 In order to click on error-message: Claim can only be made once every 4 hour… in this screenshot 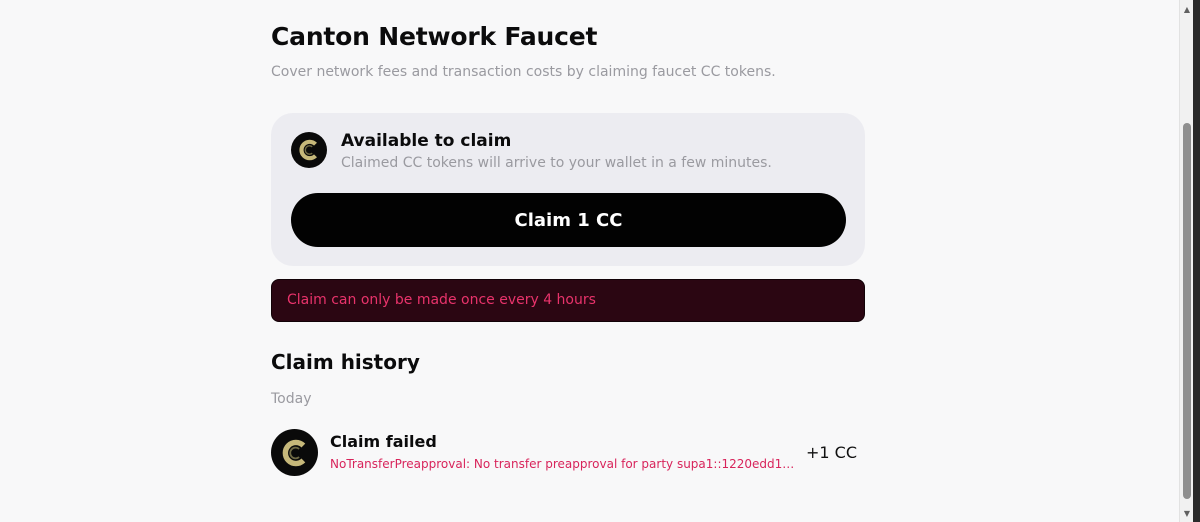, I will do `click(441, 300)`.